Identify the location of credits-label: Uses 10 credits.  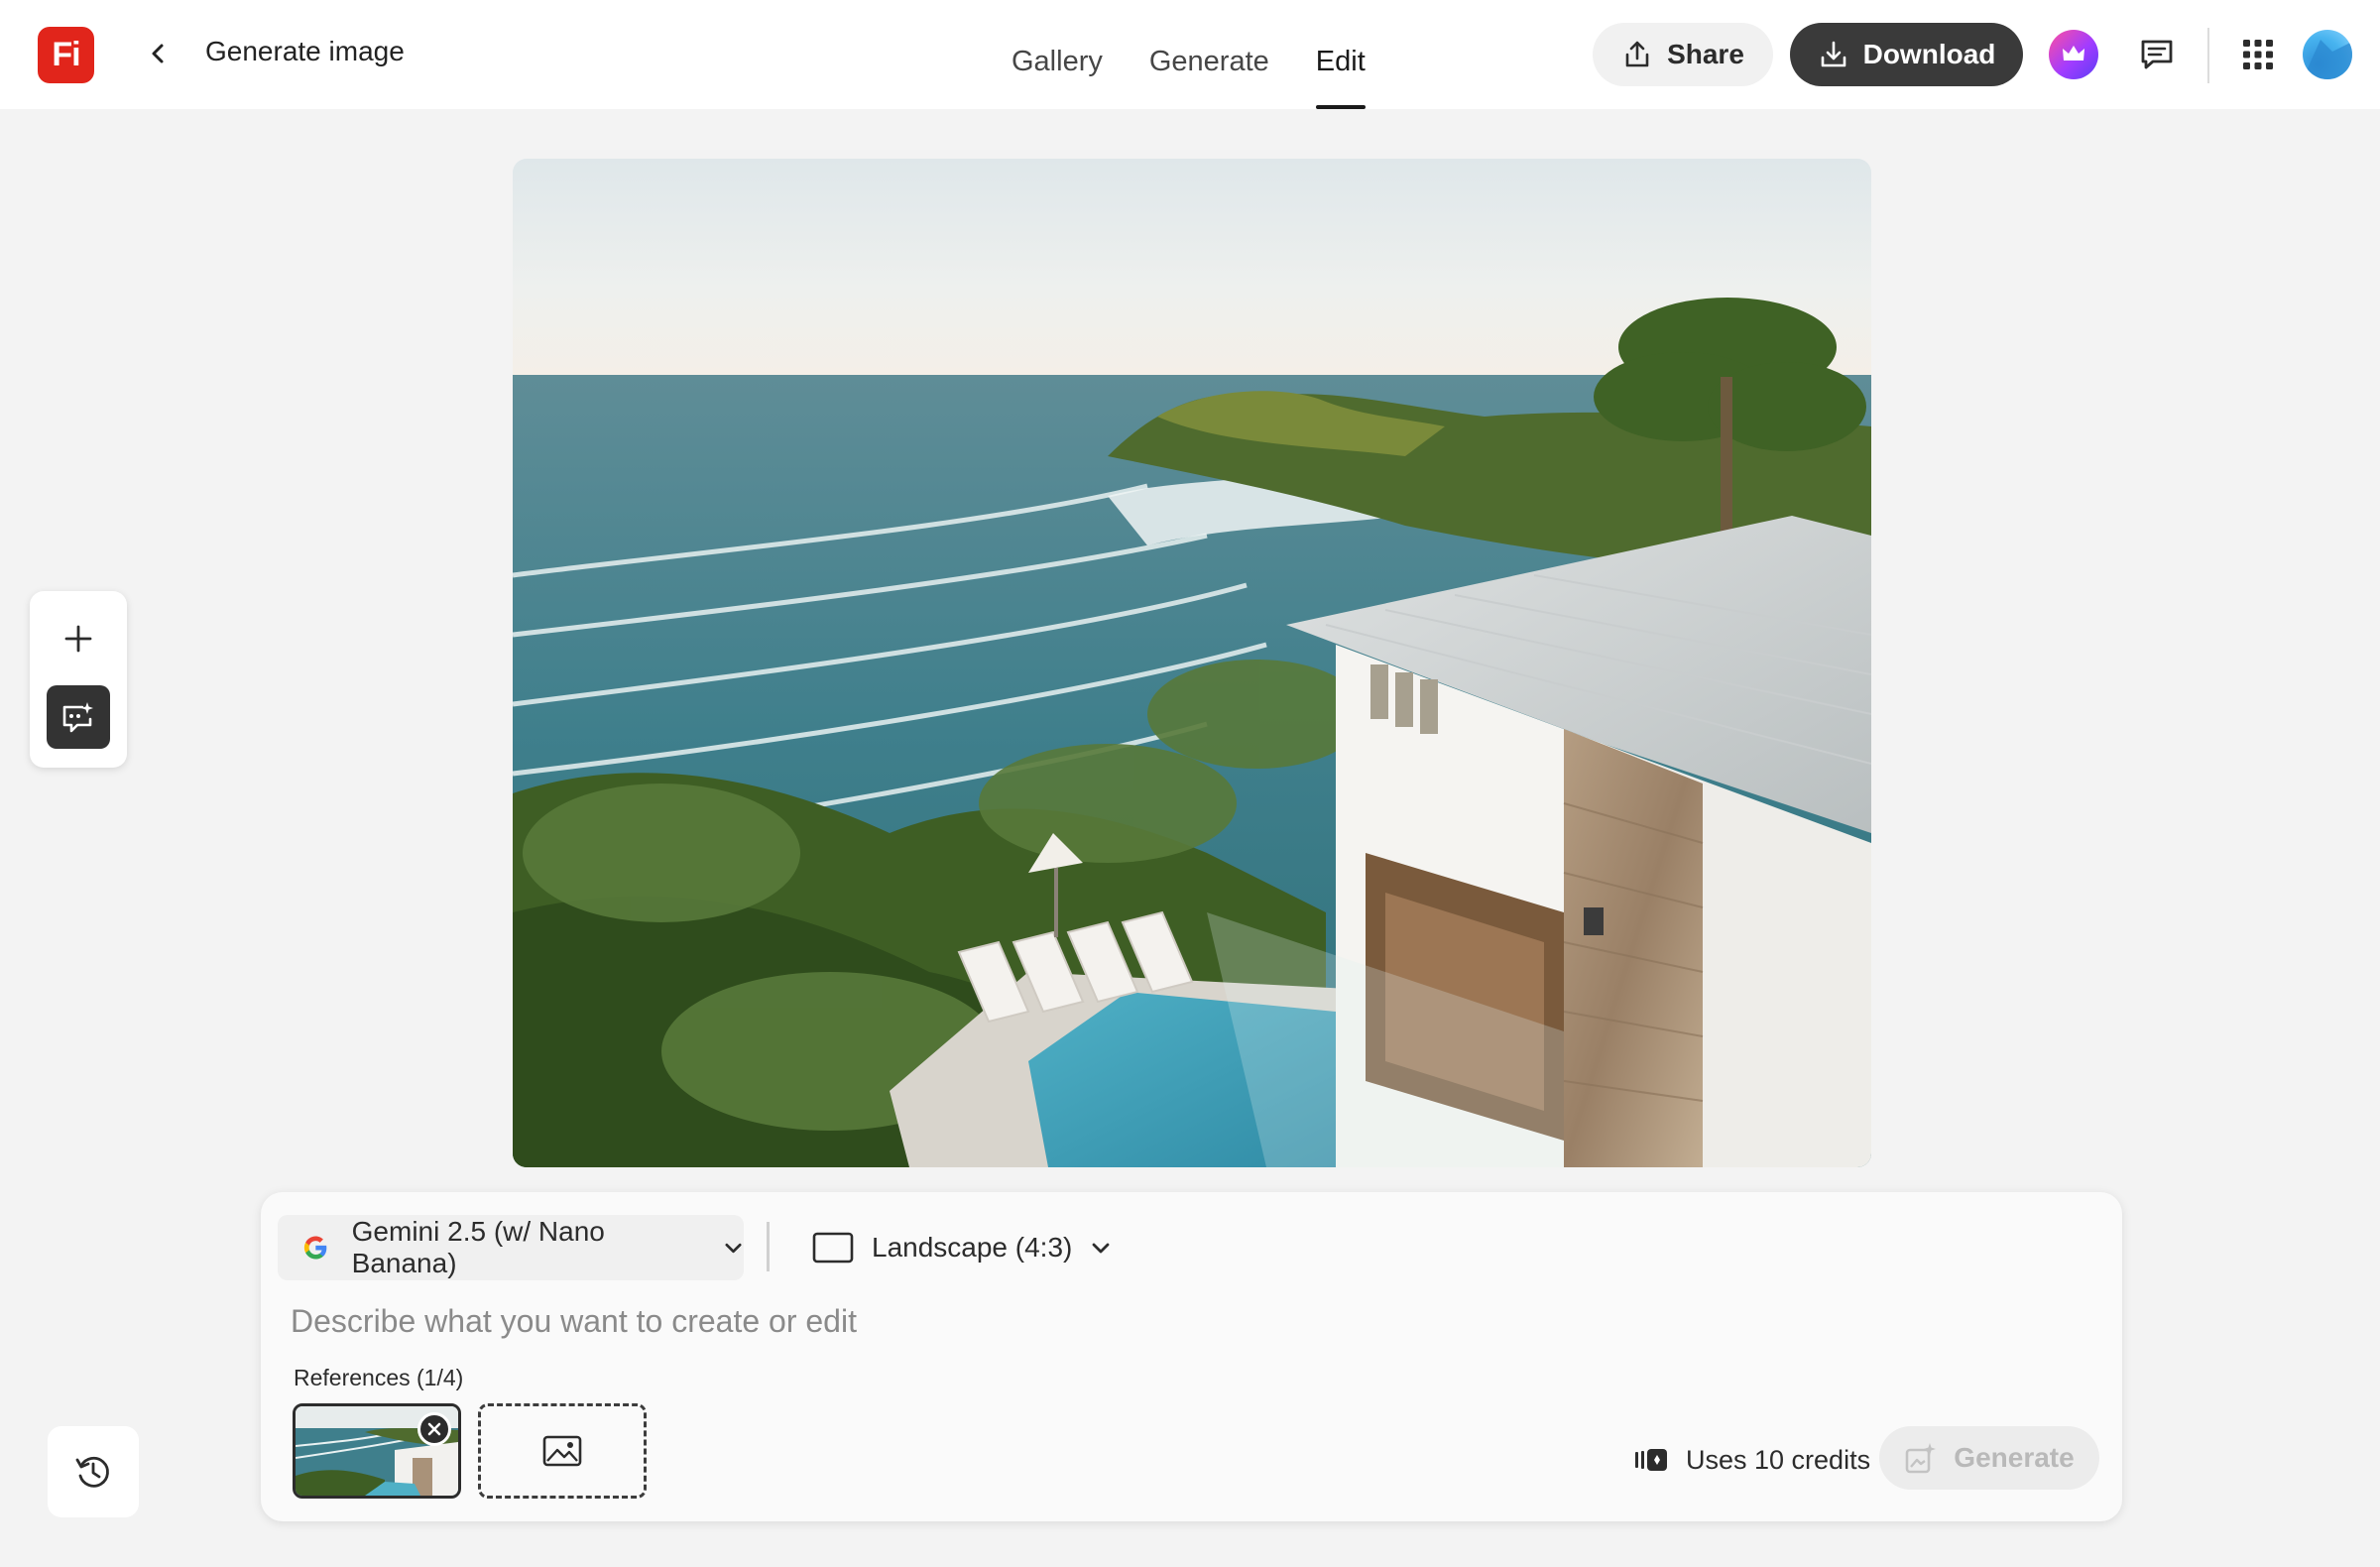
(1778, 1460).